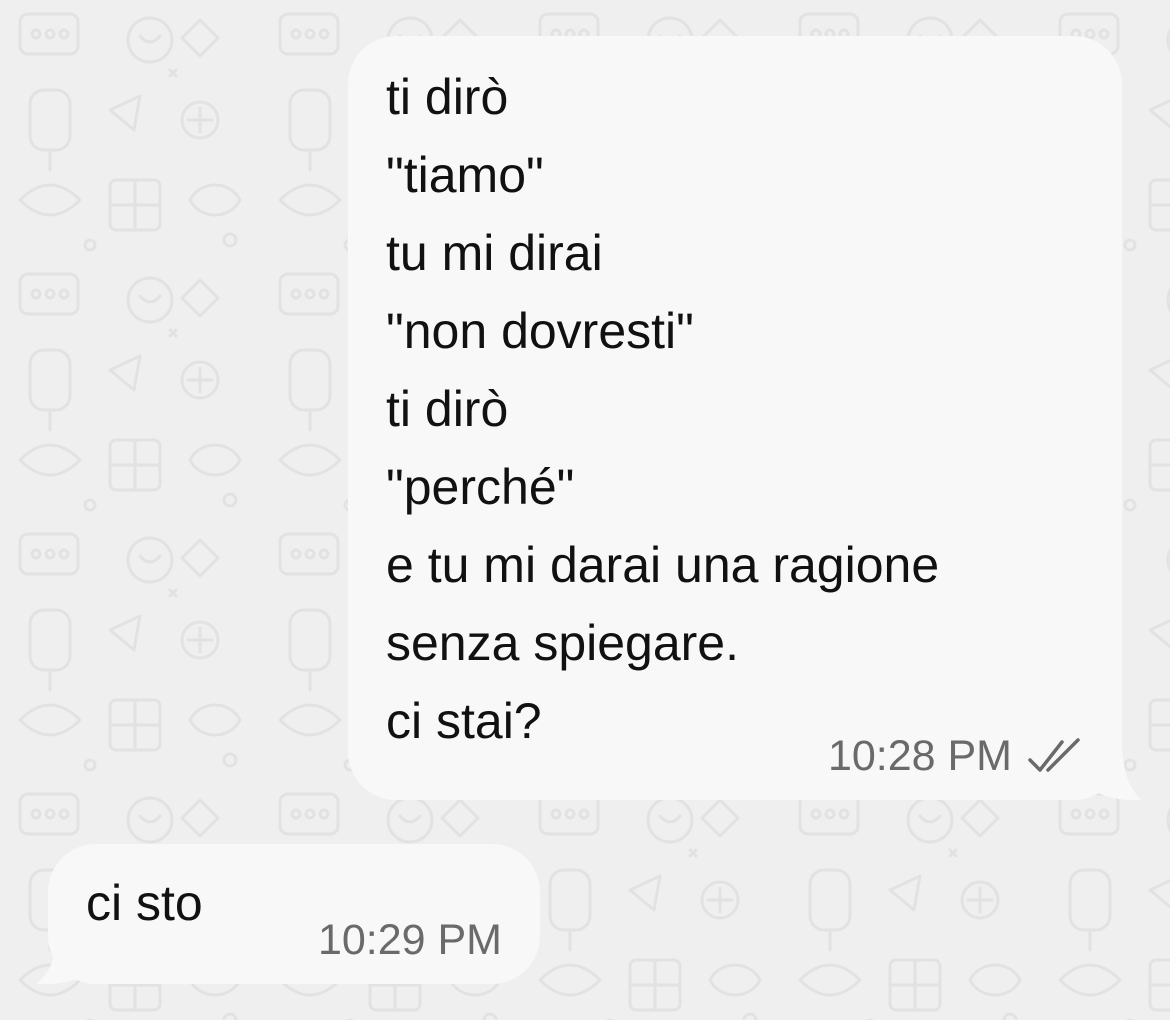 This screenshot has width=1170, height=1020. What do you see at coordinates (144, 903) in the screenshot?
I see `message-text: ci sto` at bounding box center [144, 903].